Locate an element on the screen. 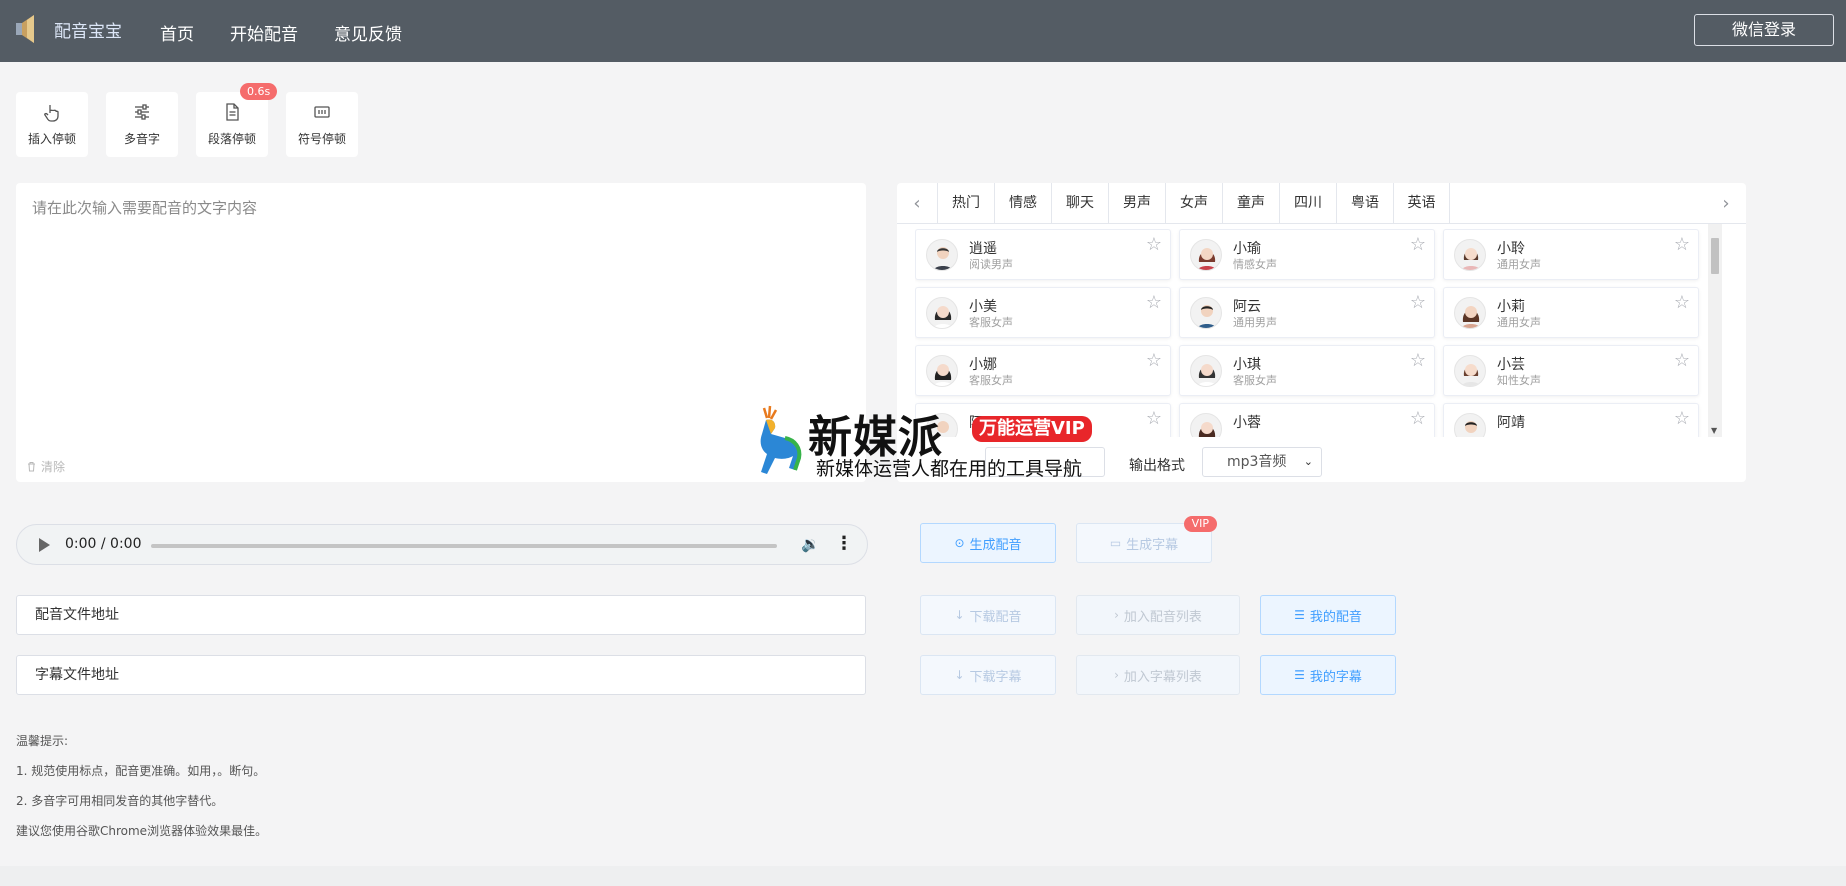  nav-home: 首页 is located at coordinates (177, 32).